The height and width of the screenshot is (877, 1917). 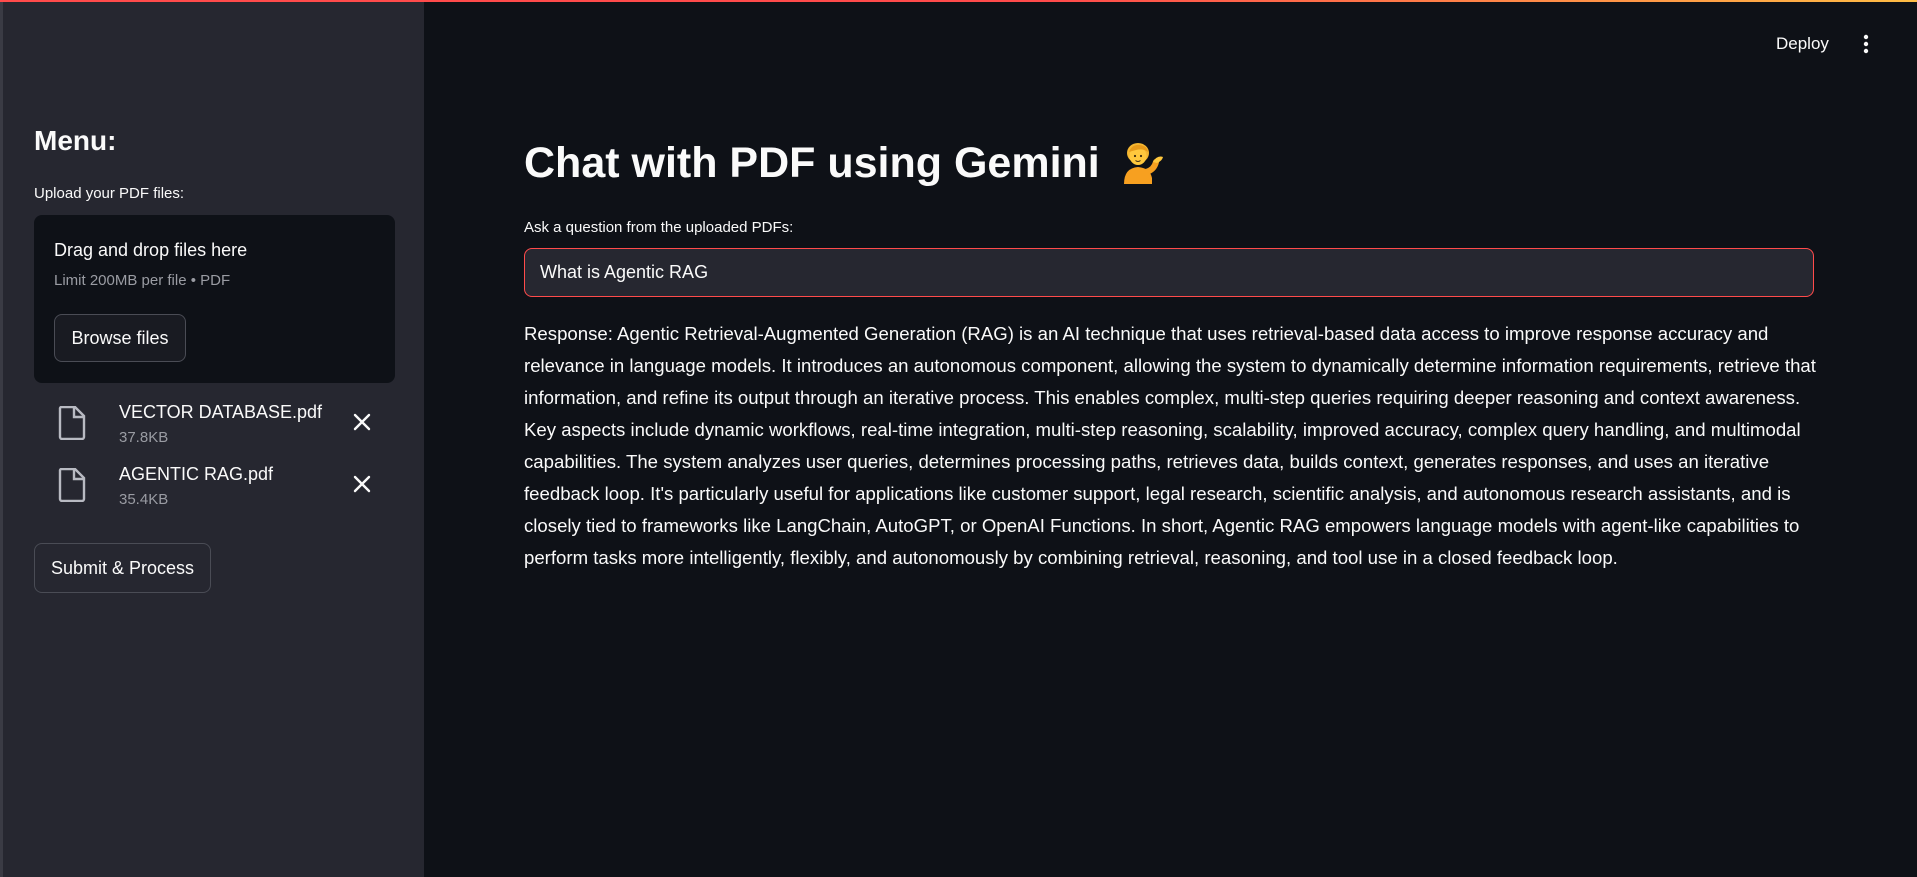 What do you see at coordinates (142, 280) in the screenshot?
I see `dropzone-limit: Limit 200MB per file • PDF` at bounding box center [142, 280].